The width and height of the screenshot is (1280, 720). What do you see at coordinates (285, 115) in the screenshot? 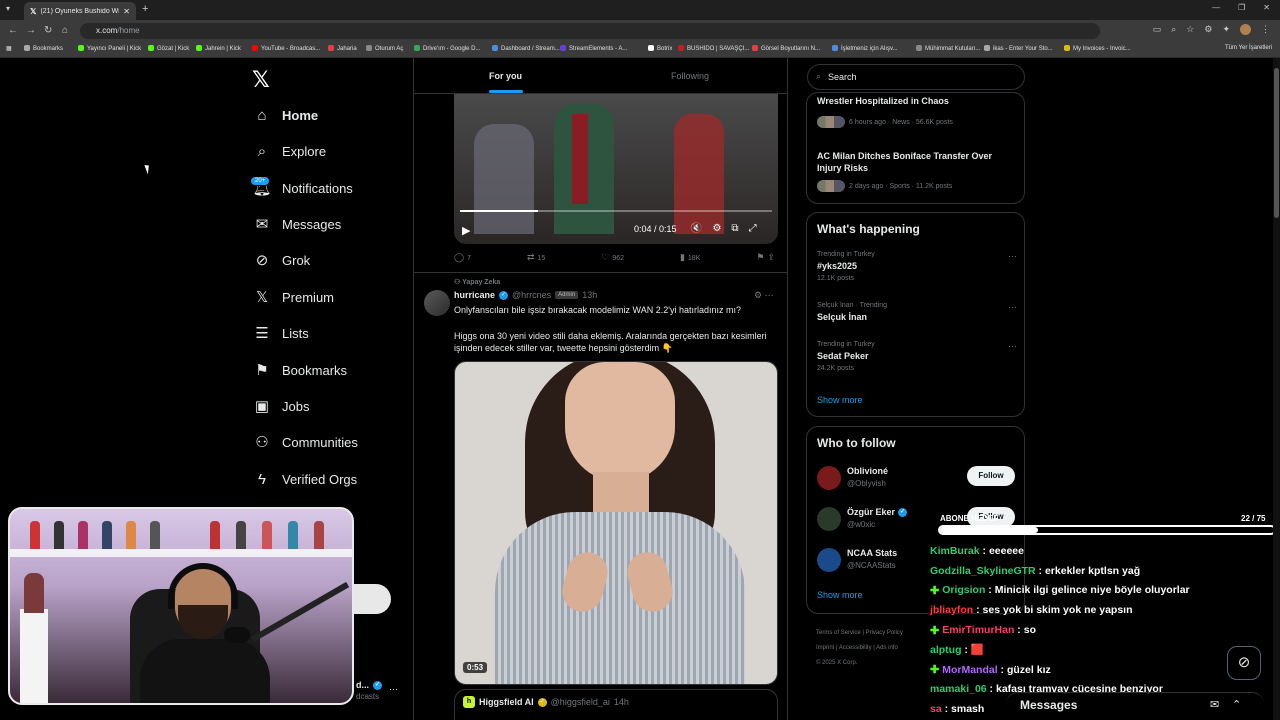
I see `nav-home: ⌂ Home` at bounding box center [285, 115].